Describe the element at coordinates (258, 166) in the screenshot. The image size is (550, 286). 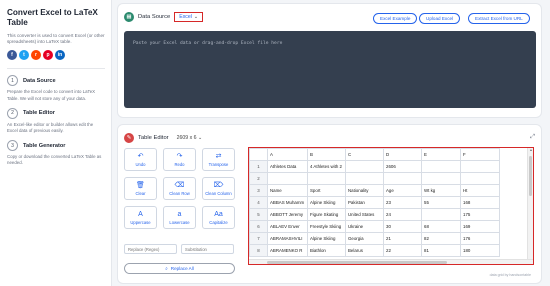
I see `row-header: 1` at that location.